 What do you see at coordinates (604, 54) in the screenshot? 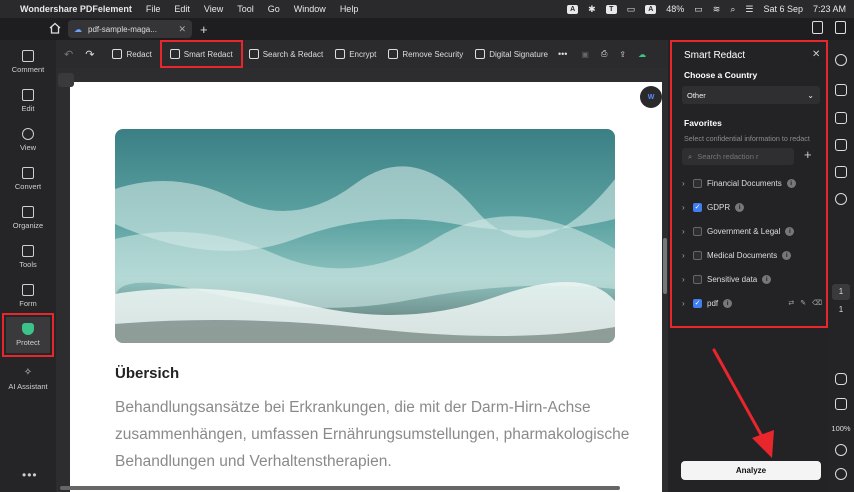
I see `print-icon: ⎙` at bounding box center [604, 54].